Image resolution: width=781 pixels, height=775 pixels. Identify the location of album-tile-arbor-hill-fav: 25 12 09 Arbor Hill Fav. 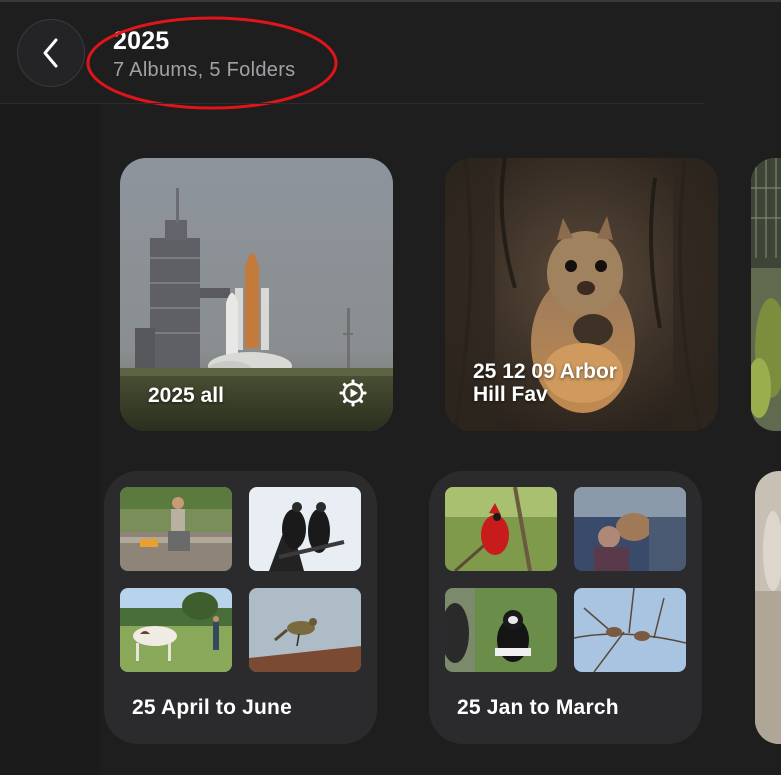
(581, 294).